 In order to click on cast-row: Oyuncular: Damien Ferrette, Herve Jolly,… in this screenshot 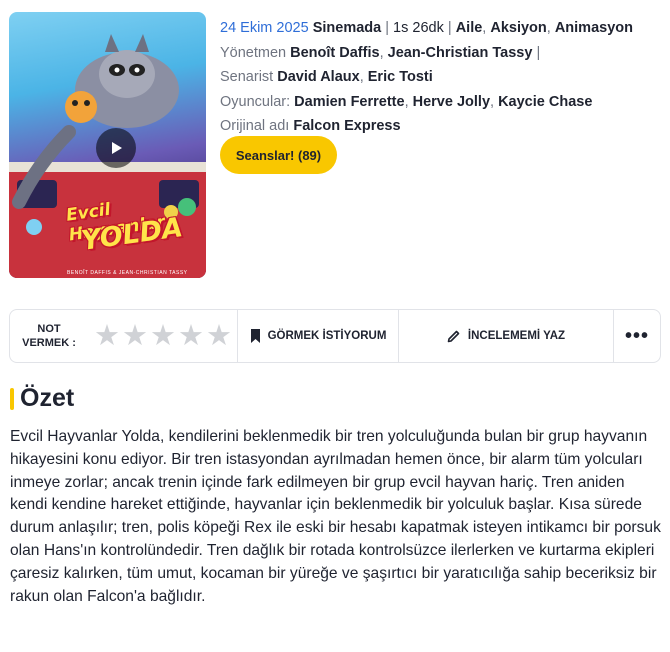, I will do `click(406, 101)`.